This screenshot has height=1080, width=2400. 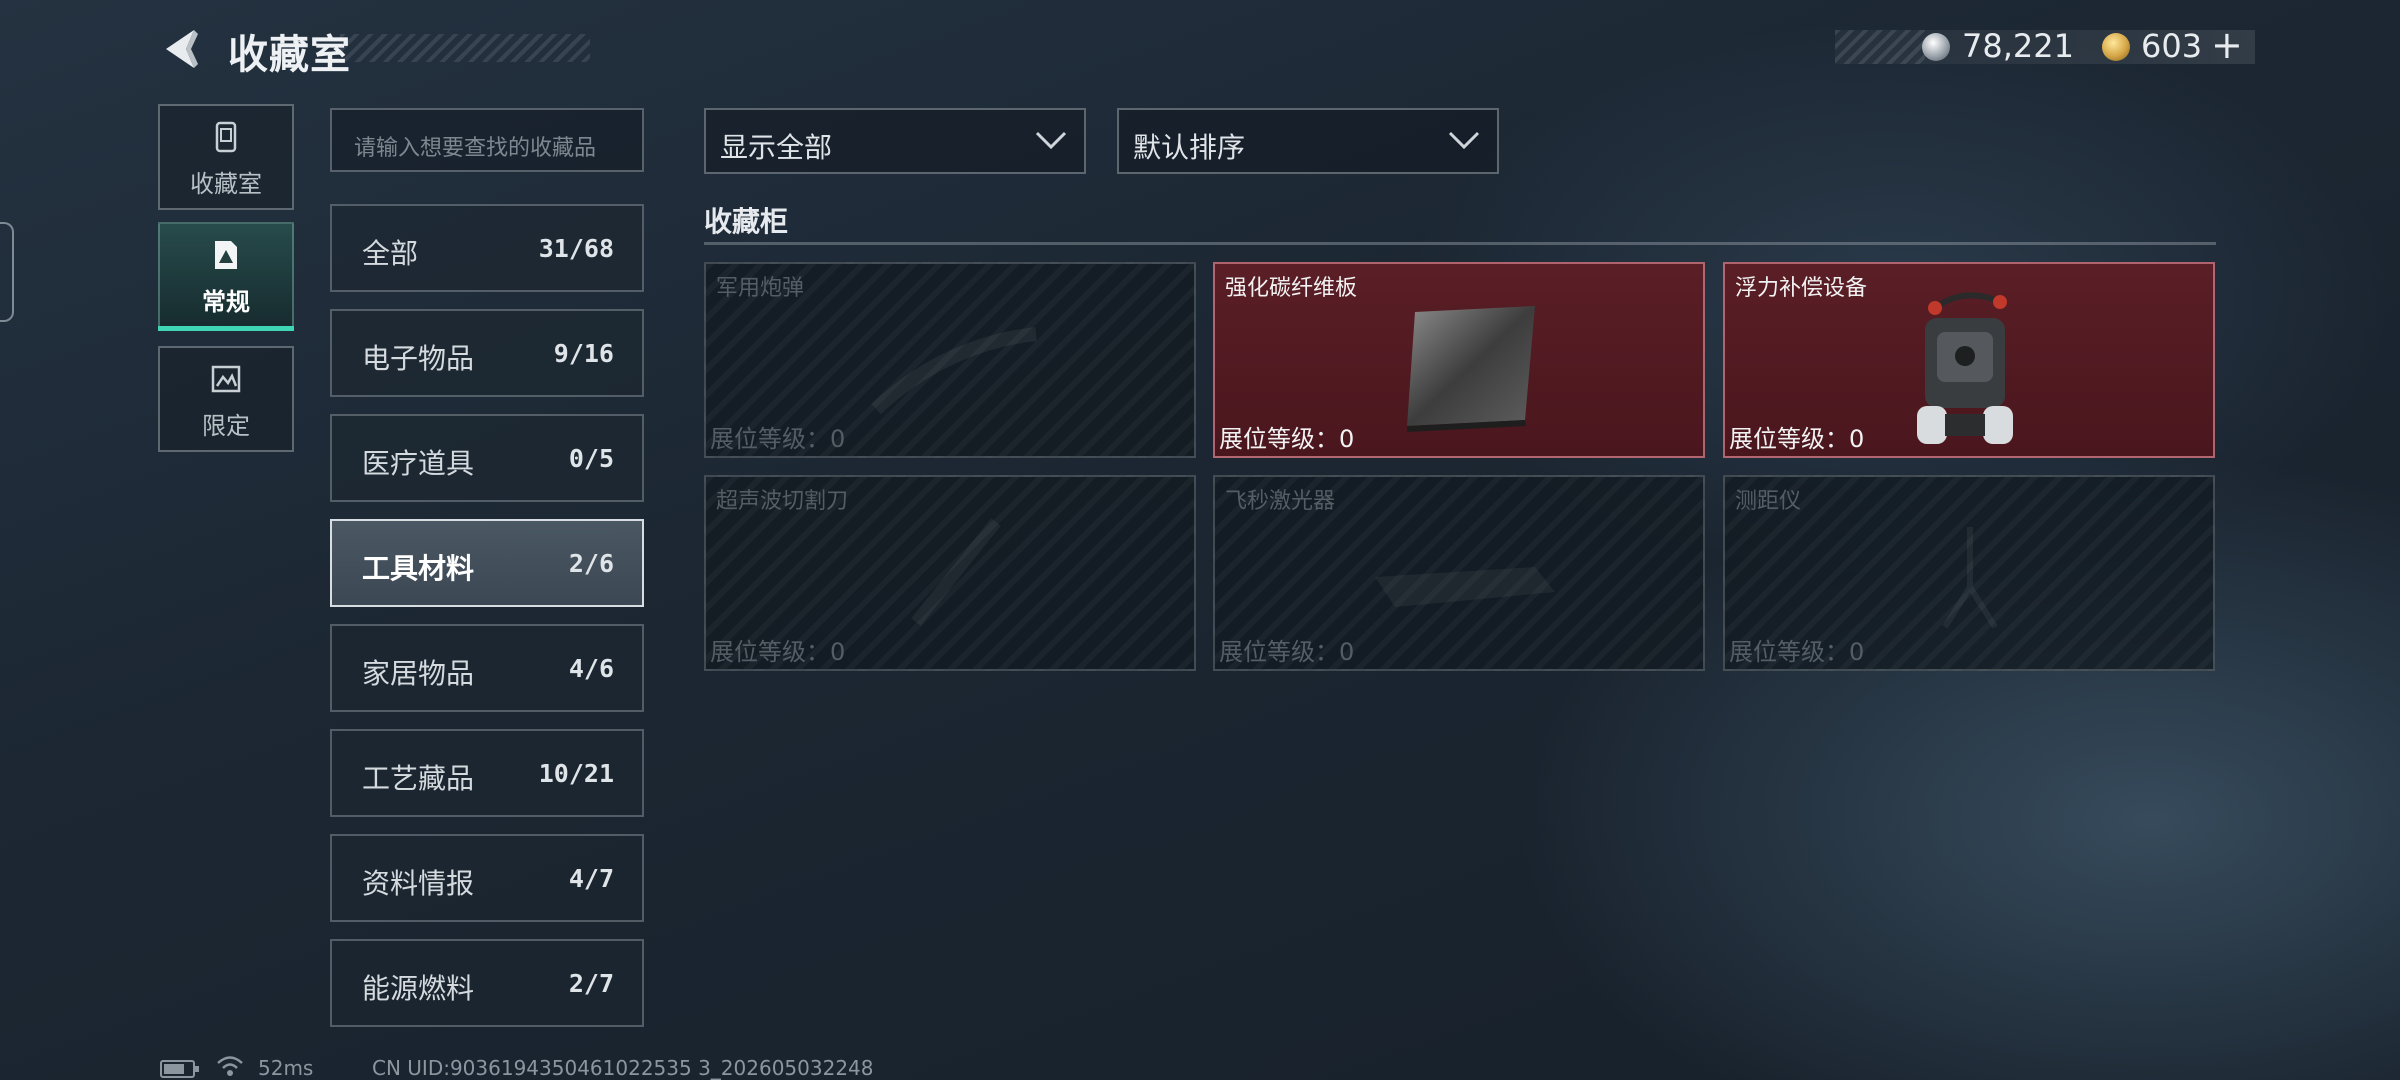 I want to click on ultrasonic-cutter-icon, so click(x=956, y=572).